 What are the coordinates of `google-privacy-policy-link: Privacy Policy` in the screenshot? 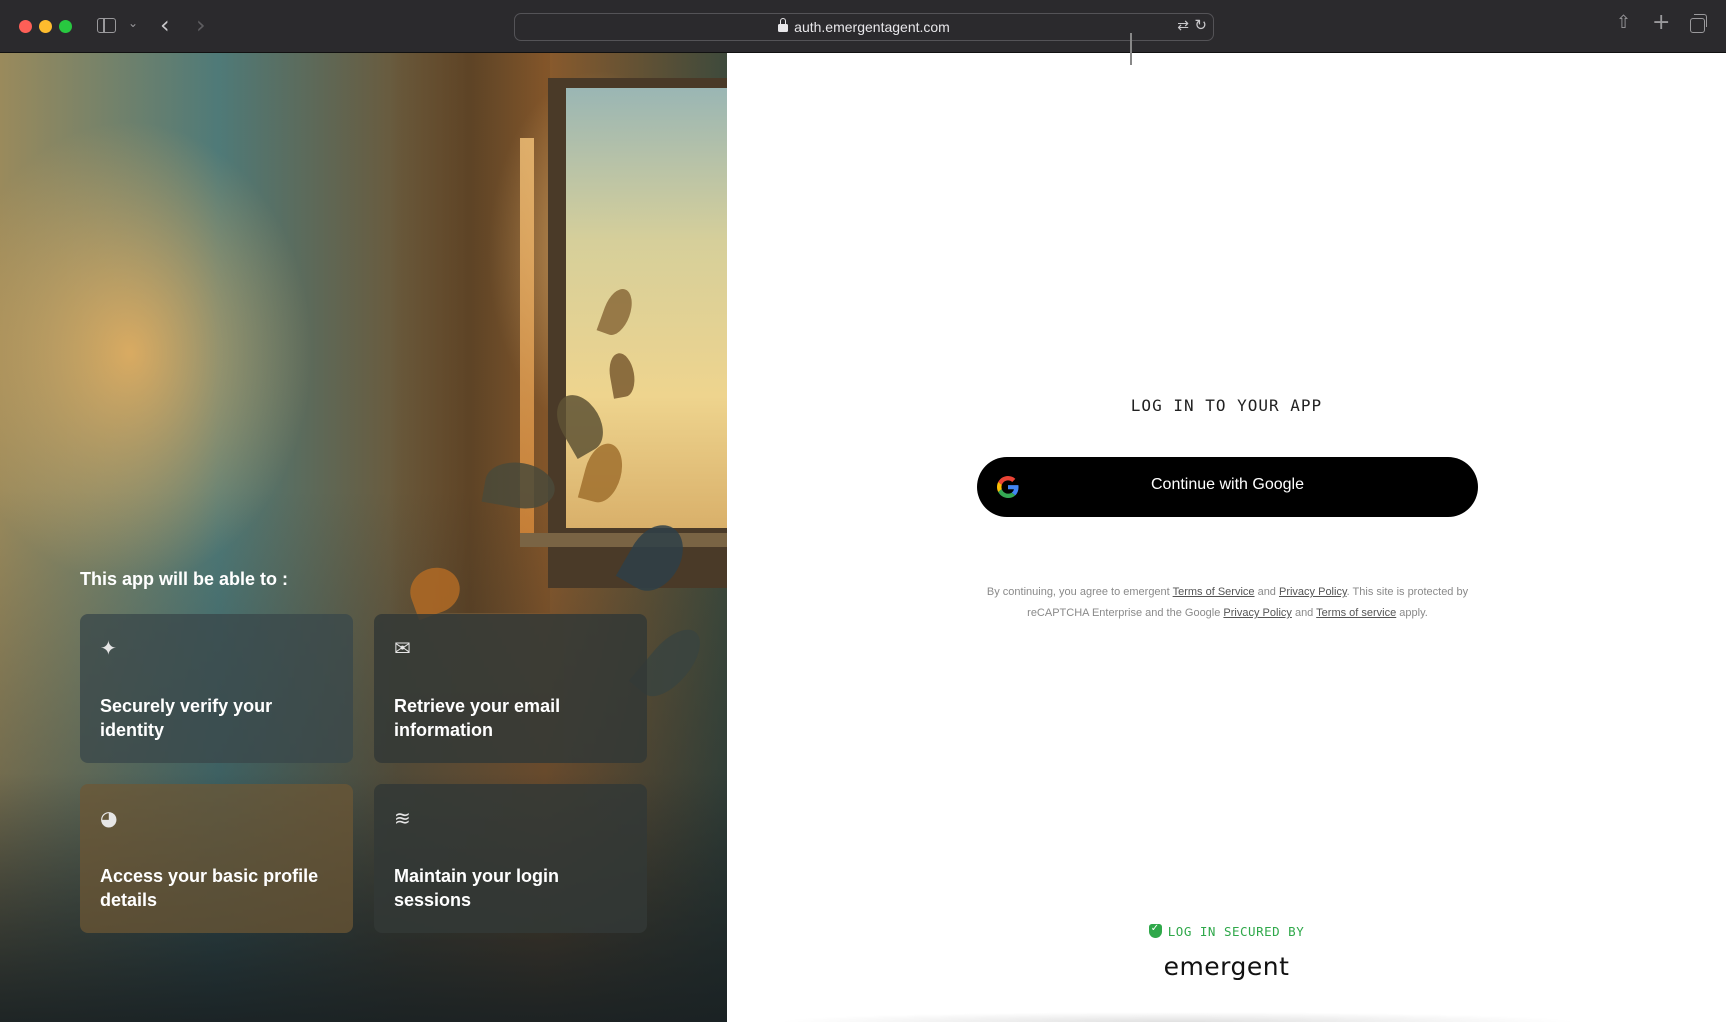 It's located at (1257, 613).